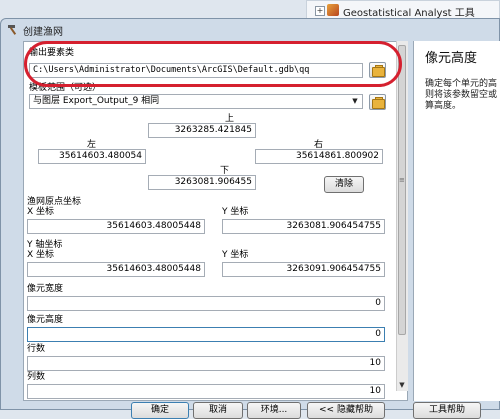 This screenshot has height=419, width=500. What do you see at coordinates (346, 410) in the screenshot?
I see `hide-help-button: << 隐藏帮助` at bounding box center [346, 410].